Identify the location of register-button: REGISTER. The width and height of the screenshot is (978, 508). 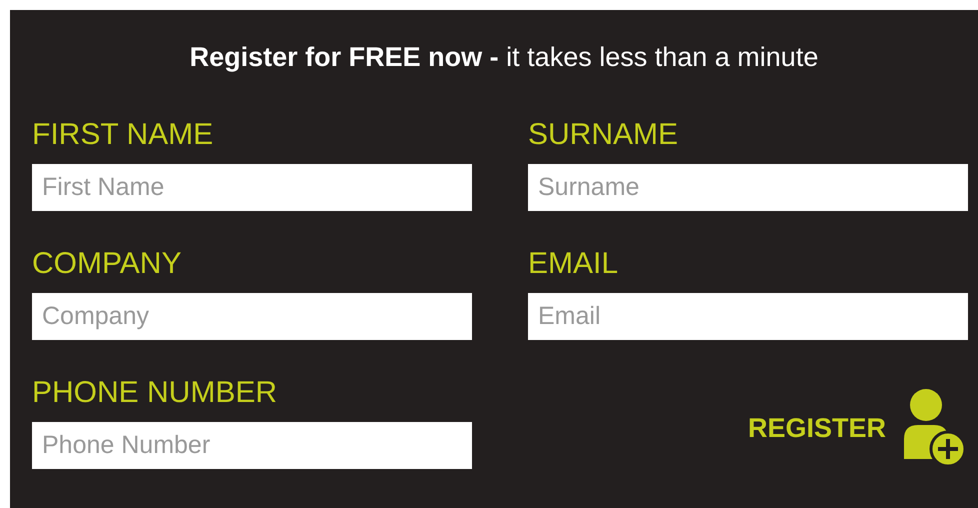
(858, 428).